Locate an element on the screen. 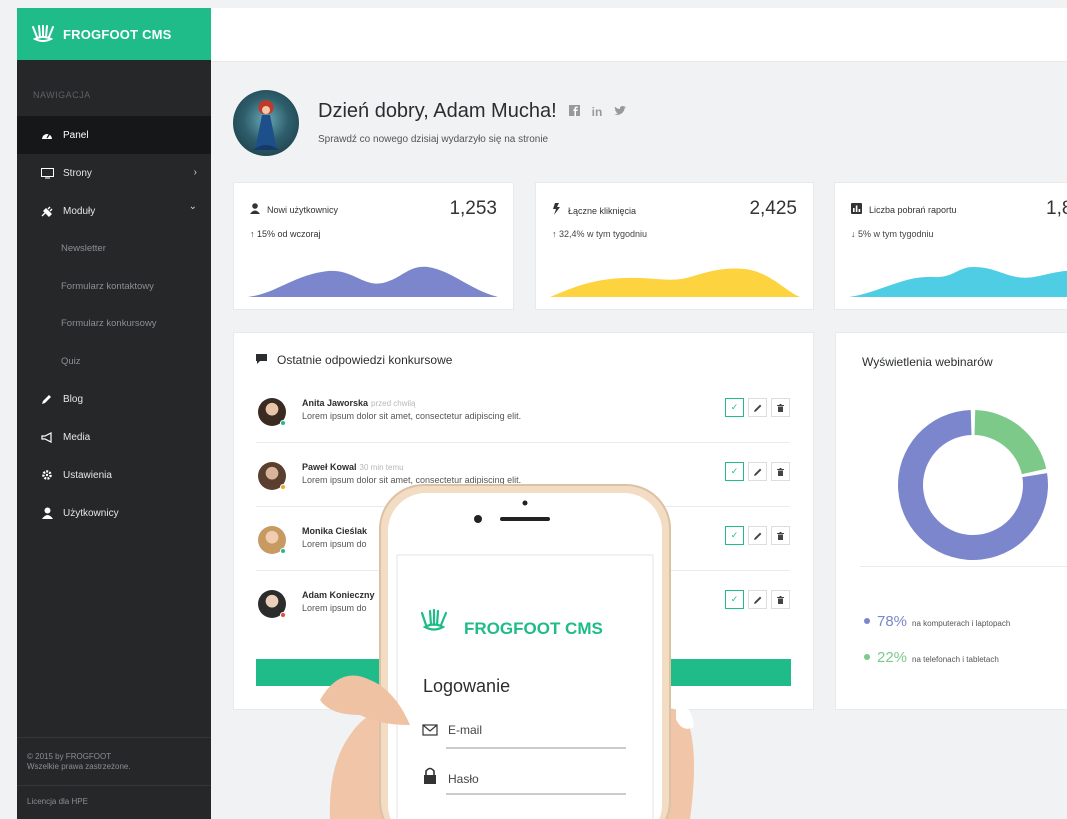 This screenshot has height=819, width=1067. stat-value: 2,425 is located at coordinates (773, 208).